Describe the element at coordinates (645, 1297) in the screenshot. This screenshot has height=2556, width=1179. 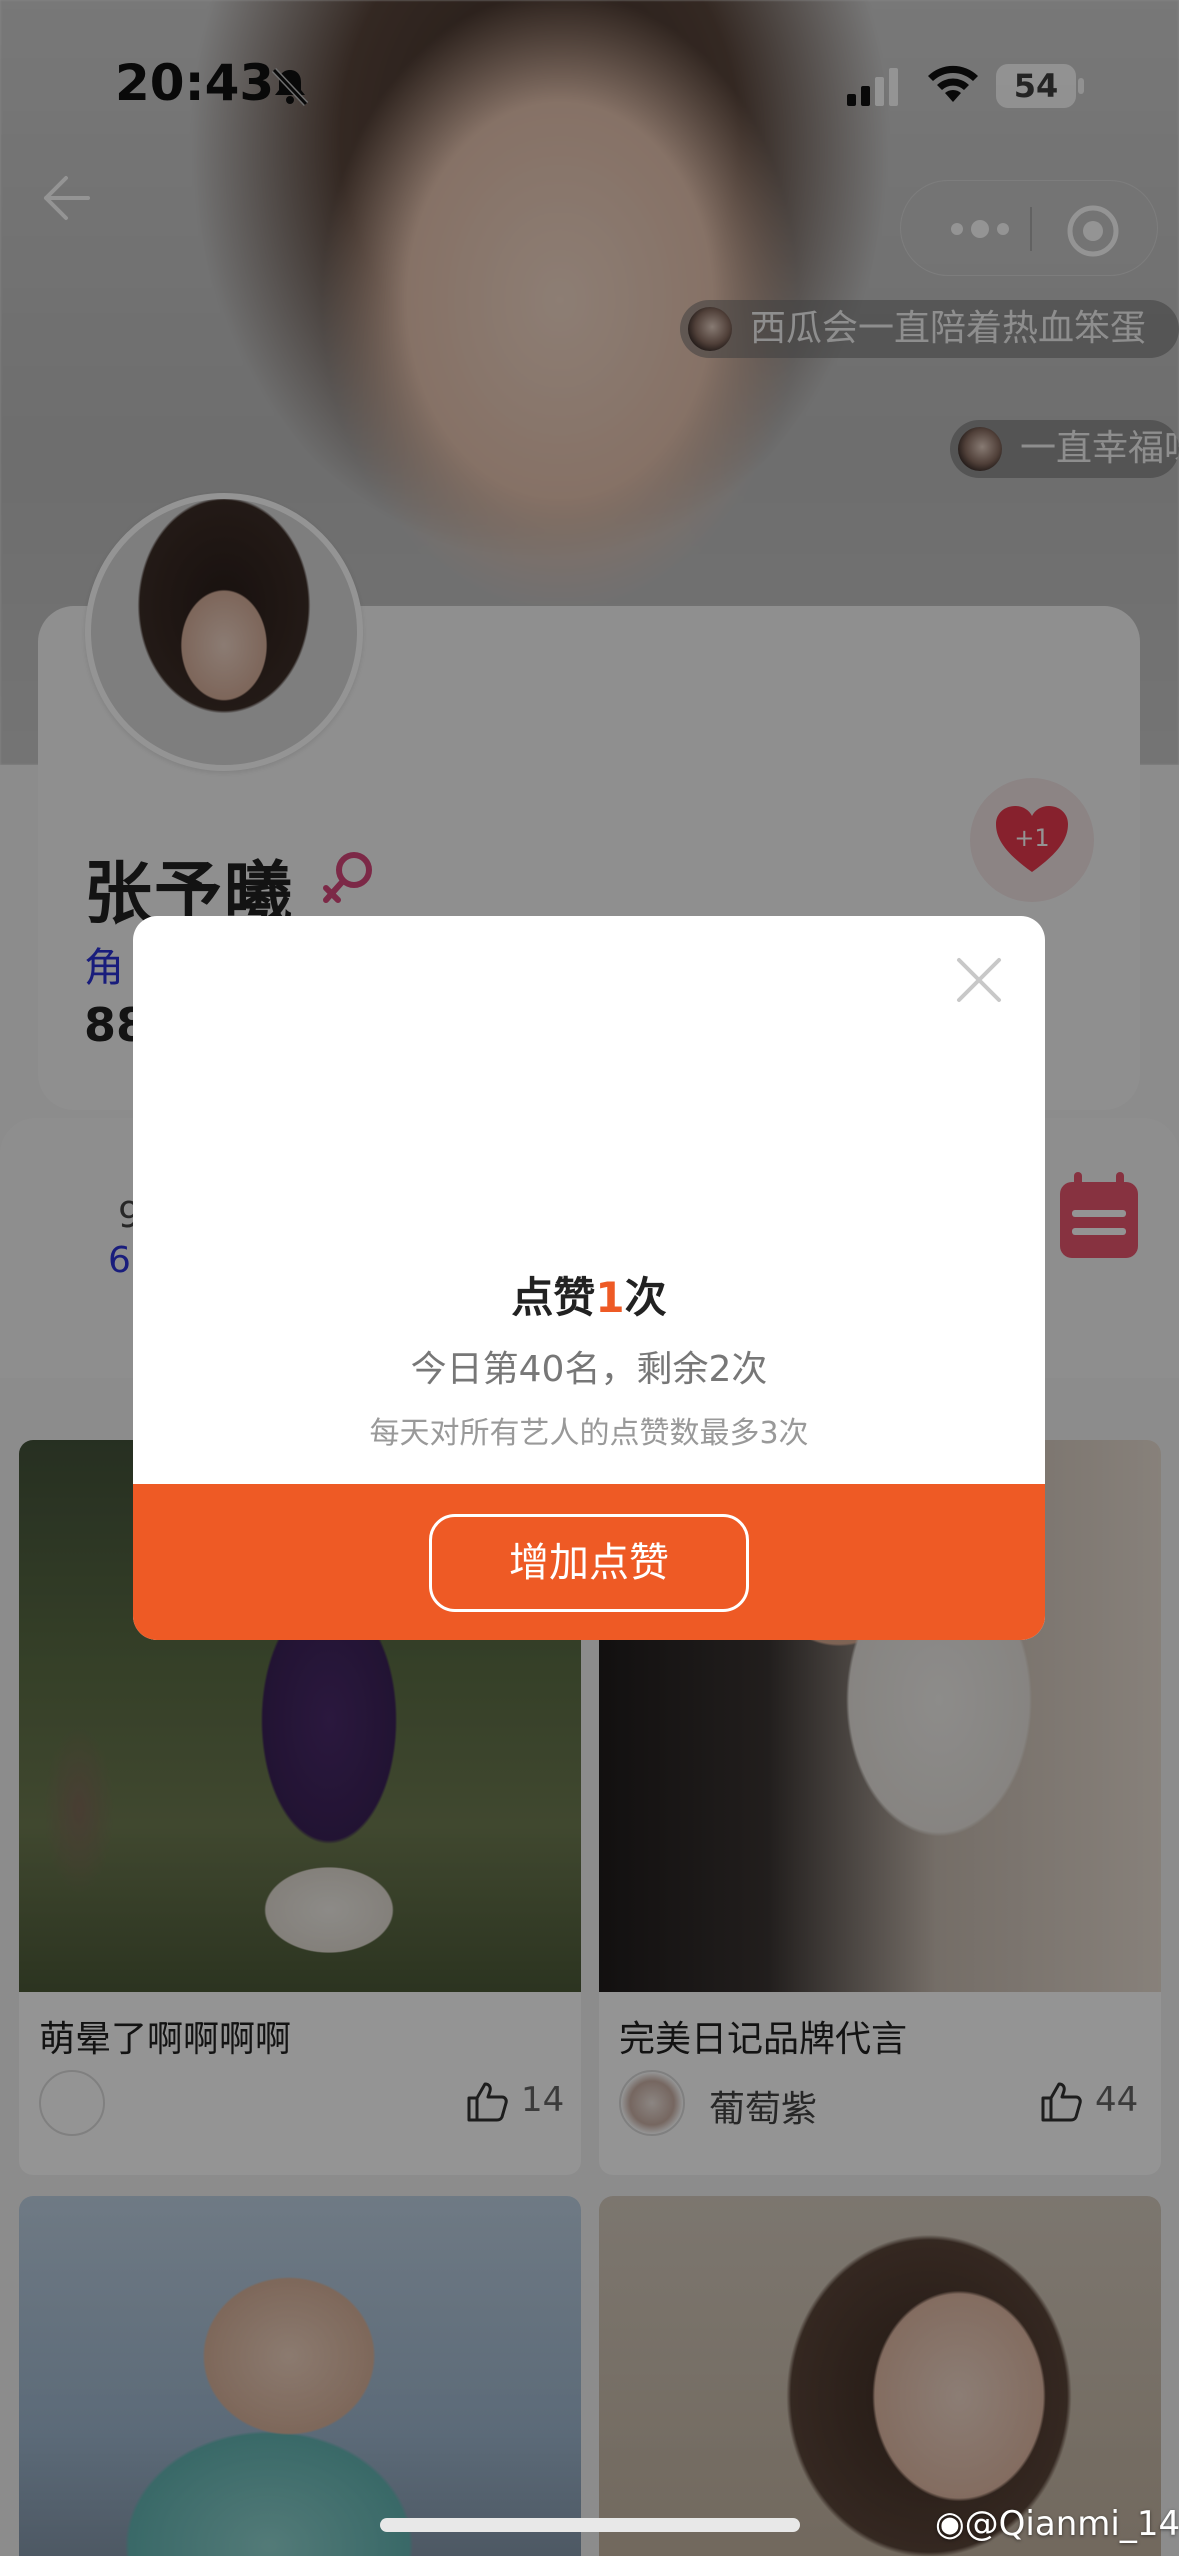
I see `title-suffix: 次` at that location.